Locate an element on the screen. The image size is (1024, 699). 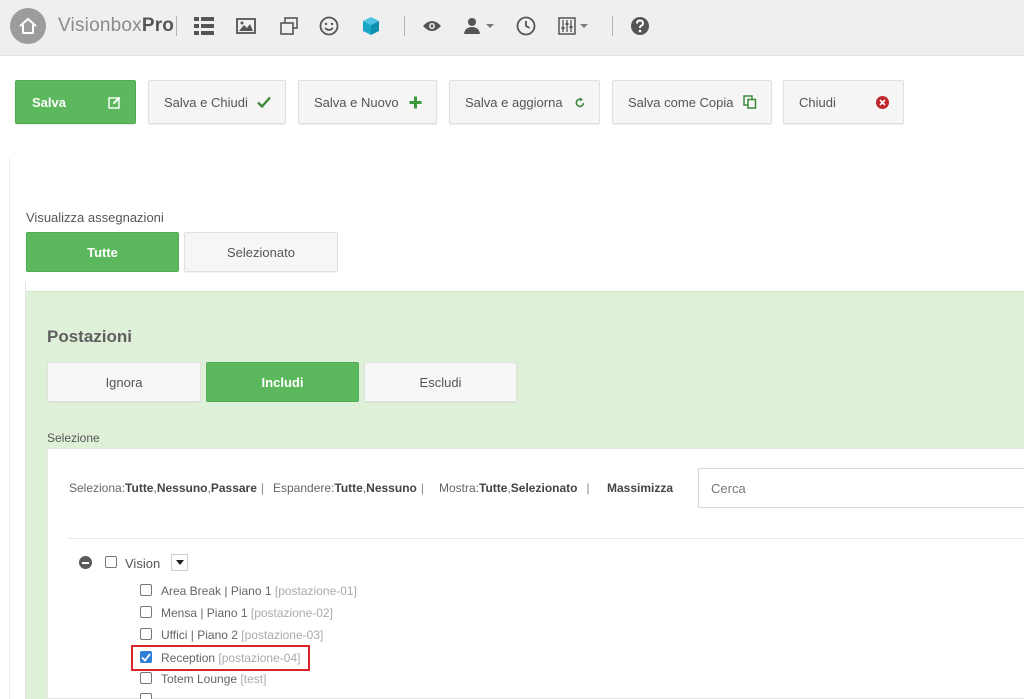
list-icon is located at coordinates (204, 26).